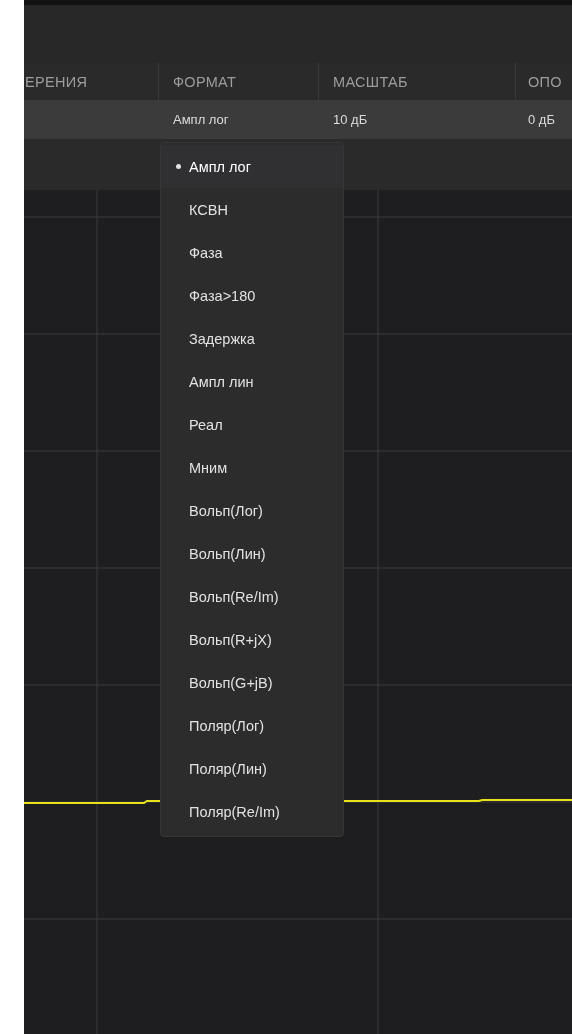 The height and width of the screenshot is (1034, 572). What do you see at coordinates (545, 81) in the screenshot?
I see `column-header: ОПО` at bounding box center [545, 81].